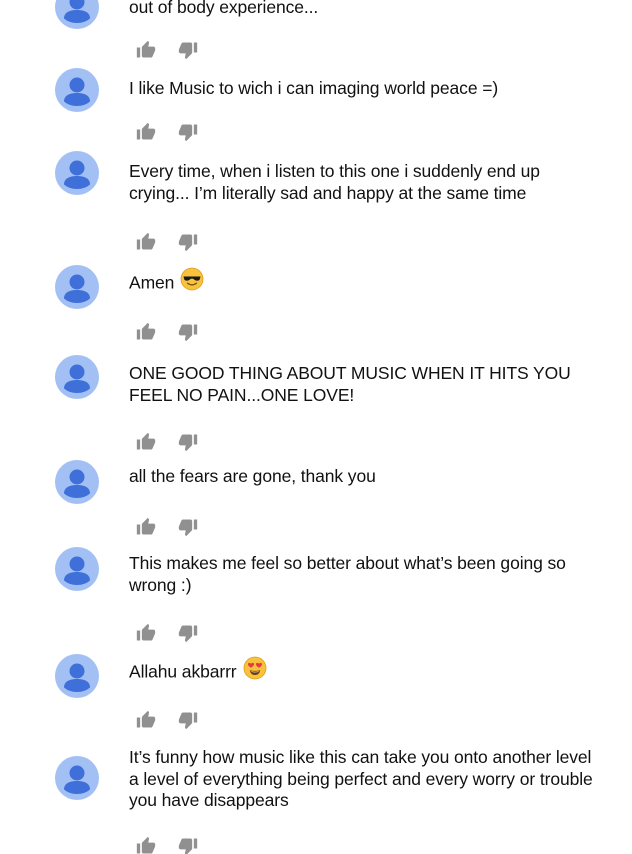 This screenshot has height=854, width=632. I want to click on comment-text: Allahu akbarrr, so click(364, 671).